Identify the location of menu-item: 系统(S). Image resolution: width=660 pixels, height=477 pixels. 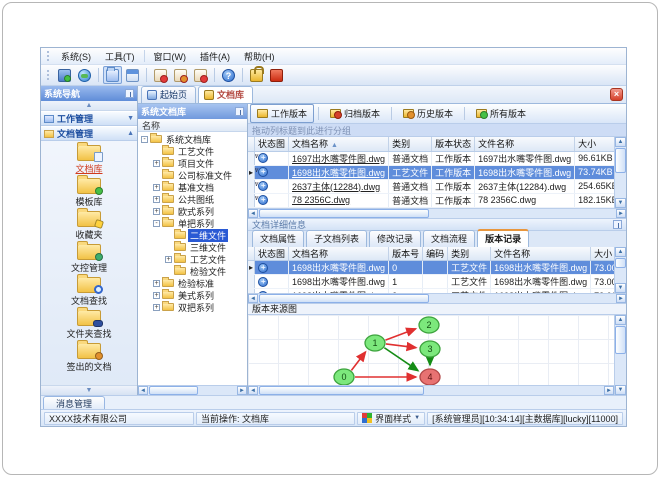
(76, 56).